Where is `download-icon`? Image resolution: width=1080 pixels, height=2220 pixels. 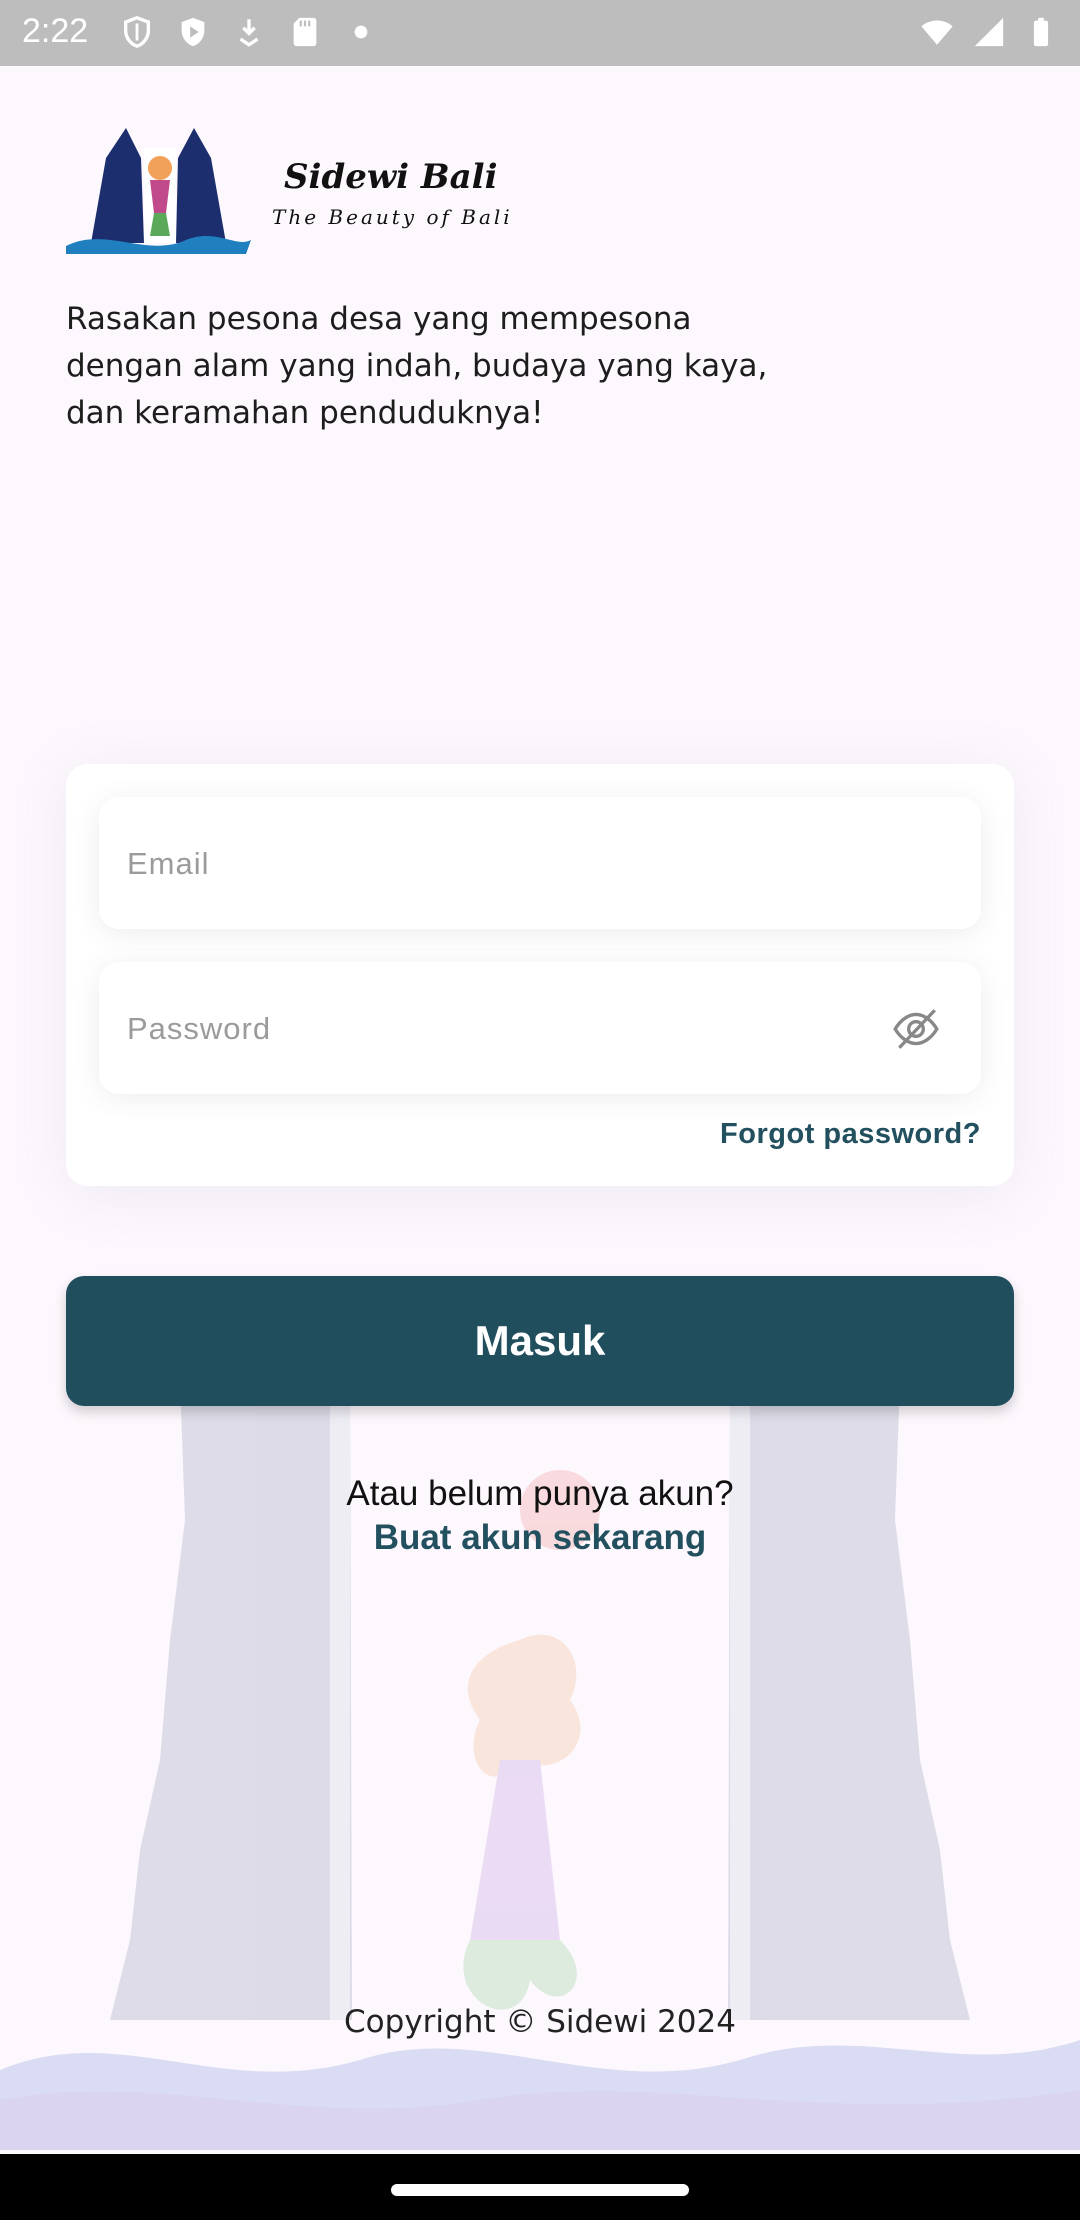
download-icon is located at coordinates (249, 33).